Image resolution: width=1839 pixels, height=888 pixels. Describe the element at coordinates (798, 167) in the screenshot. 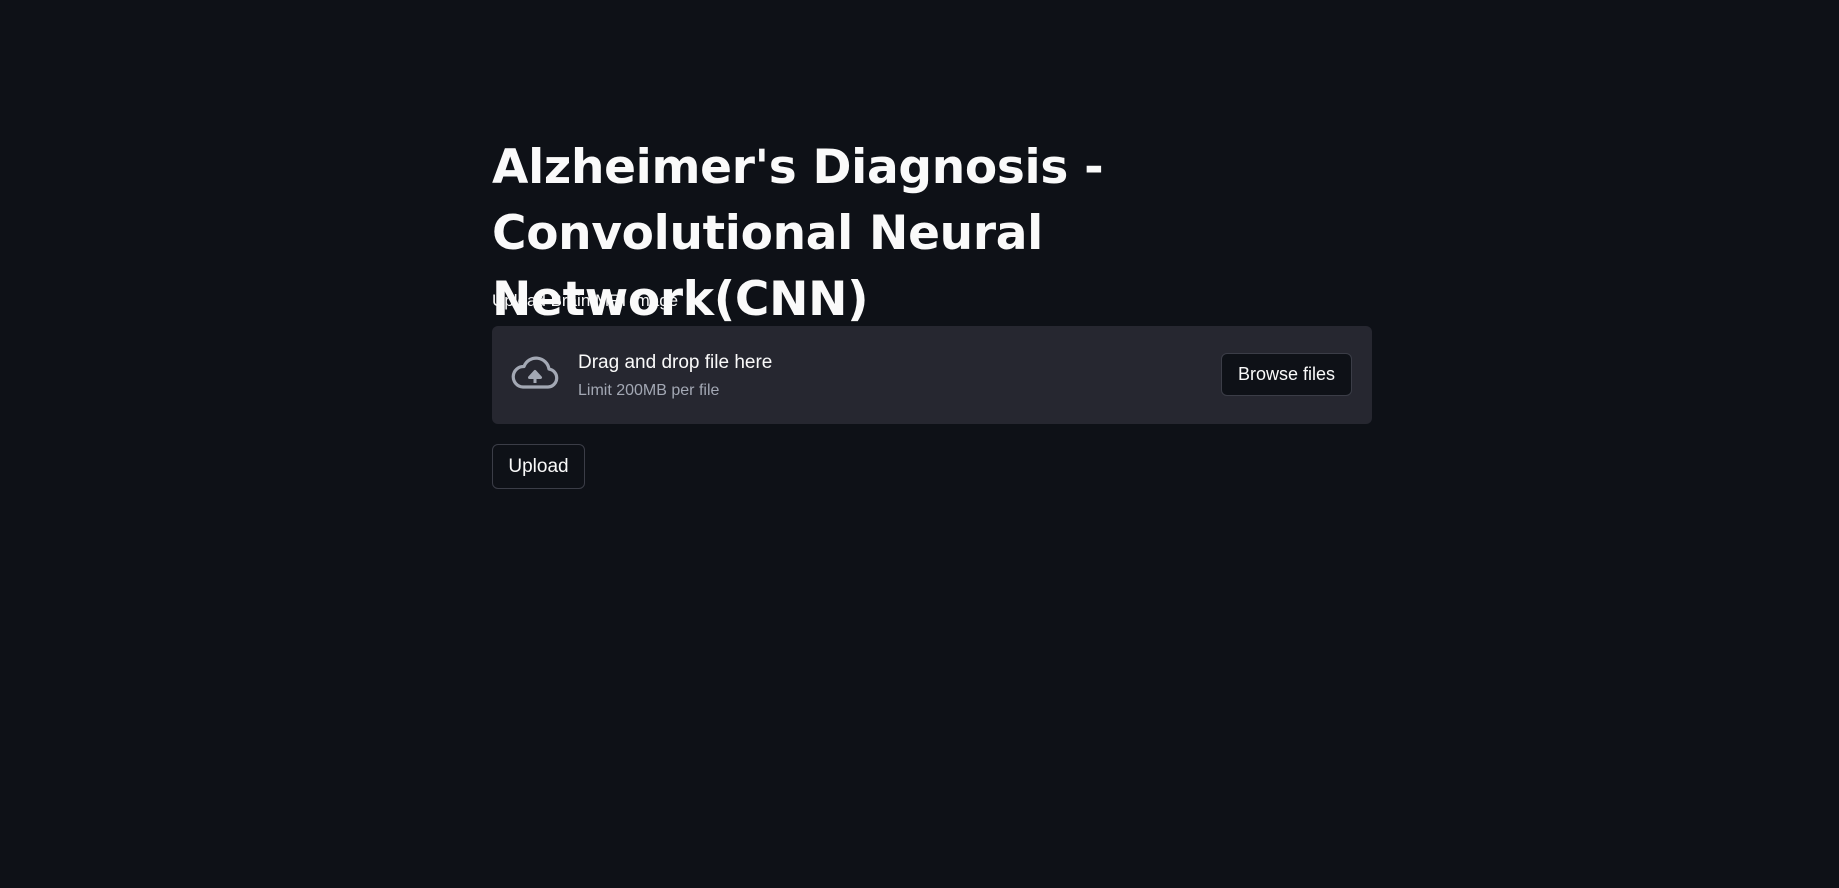

I see `page-title-line-1: Alzheimer's Diagnosis -` at that location.